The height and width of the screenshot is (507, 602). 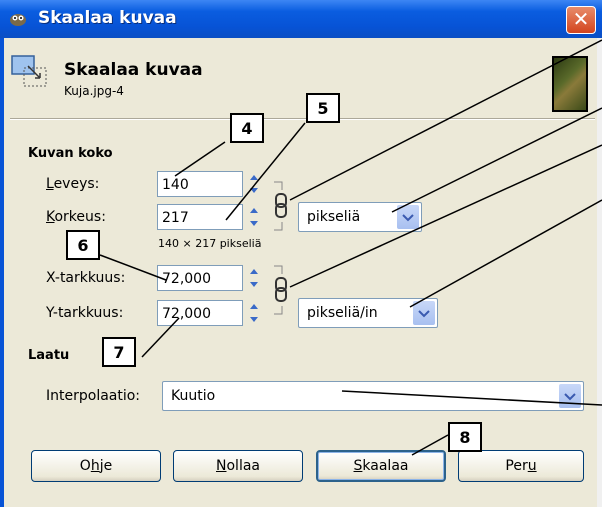 I want to click on callout-7-pointer, so click(x=160, y=337).